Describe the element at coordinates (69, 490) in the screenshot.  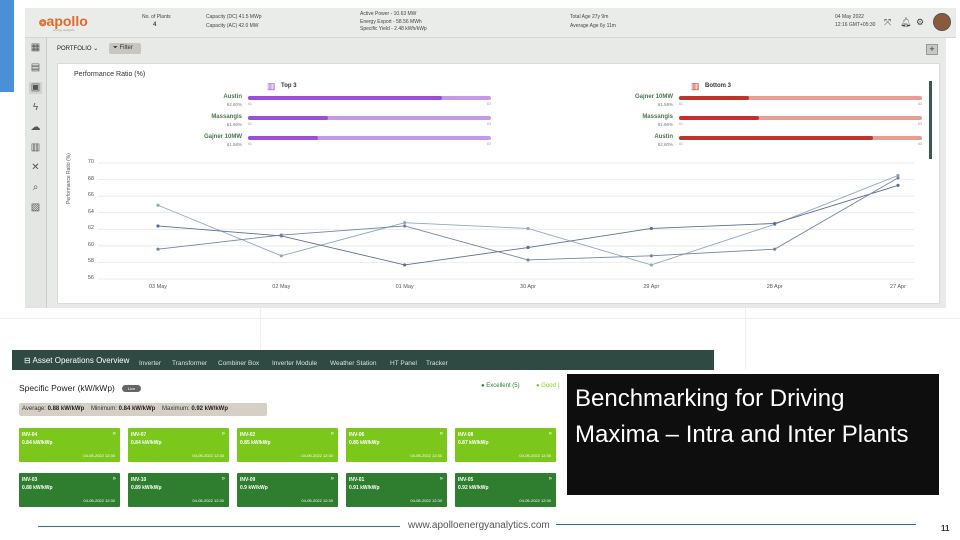
I see `inverter-tile: INV-03 » 0.88 kW/kWp 04-05-2022 12:30` at that location.